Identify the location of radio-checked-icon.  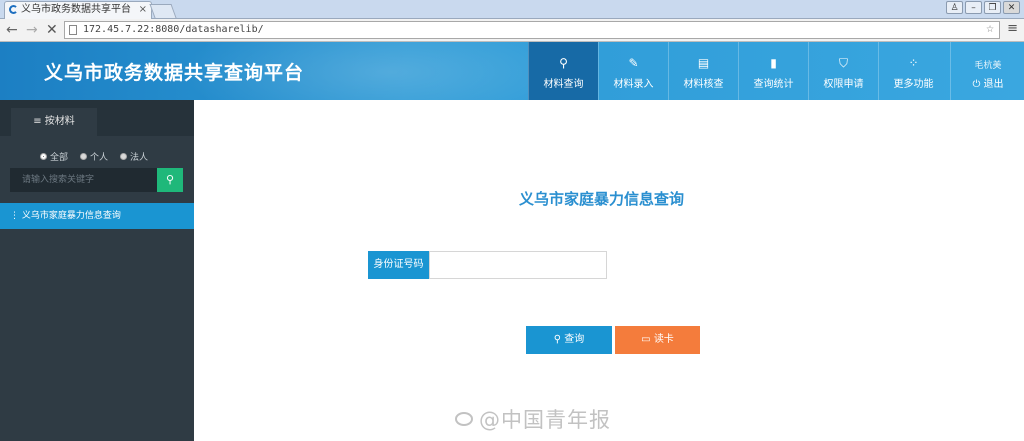
(43, 156).